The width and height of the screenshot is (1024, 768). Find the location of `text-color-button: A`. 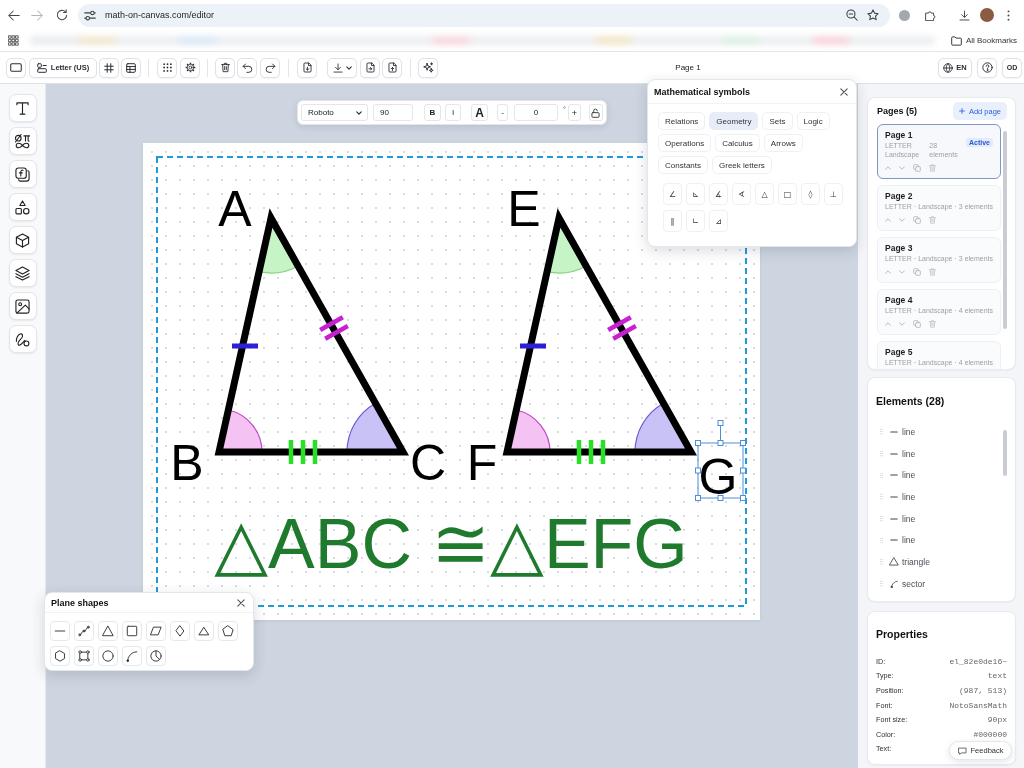

text-color-button: A is located at coordinates (479, 112).